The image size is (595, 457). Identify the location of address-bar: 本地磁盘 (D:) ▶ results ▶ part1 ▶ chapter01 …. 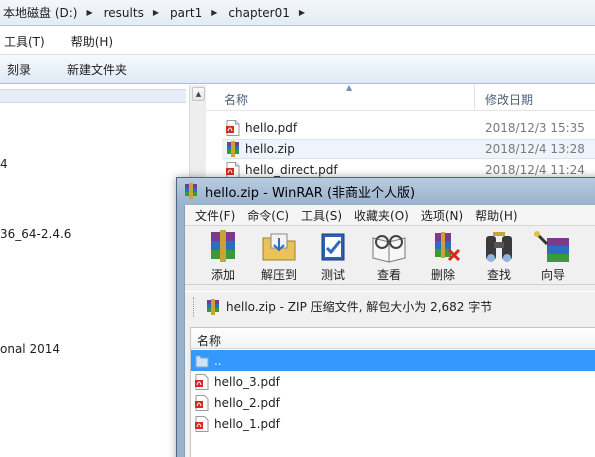
(297, 13).